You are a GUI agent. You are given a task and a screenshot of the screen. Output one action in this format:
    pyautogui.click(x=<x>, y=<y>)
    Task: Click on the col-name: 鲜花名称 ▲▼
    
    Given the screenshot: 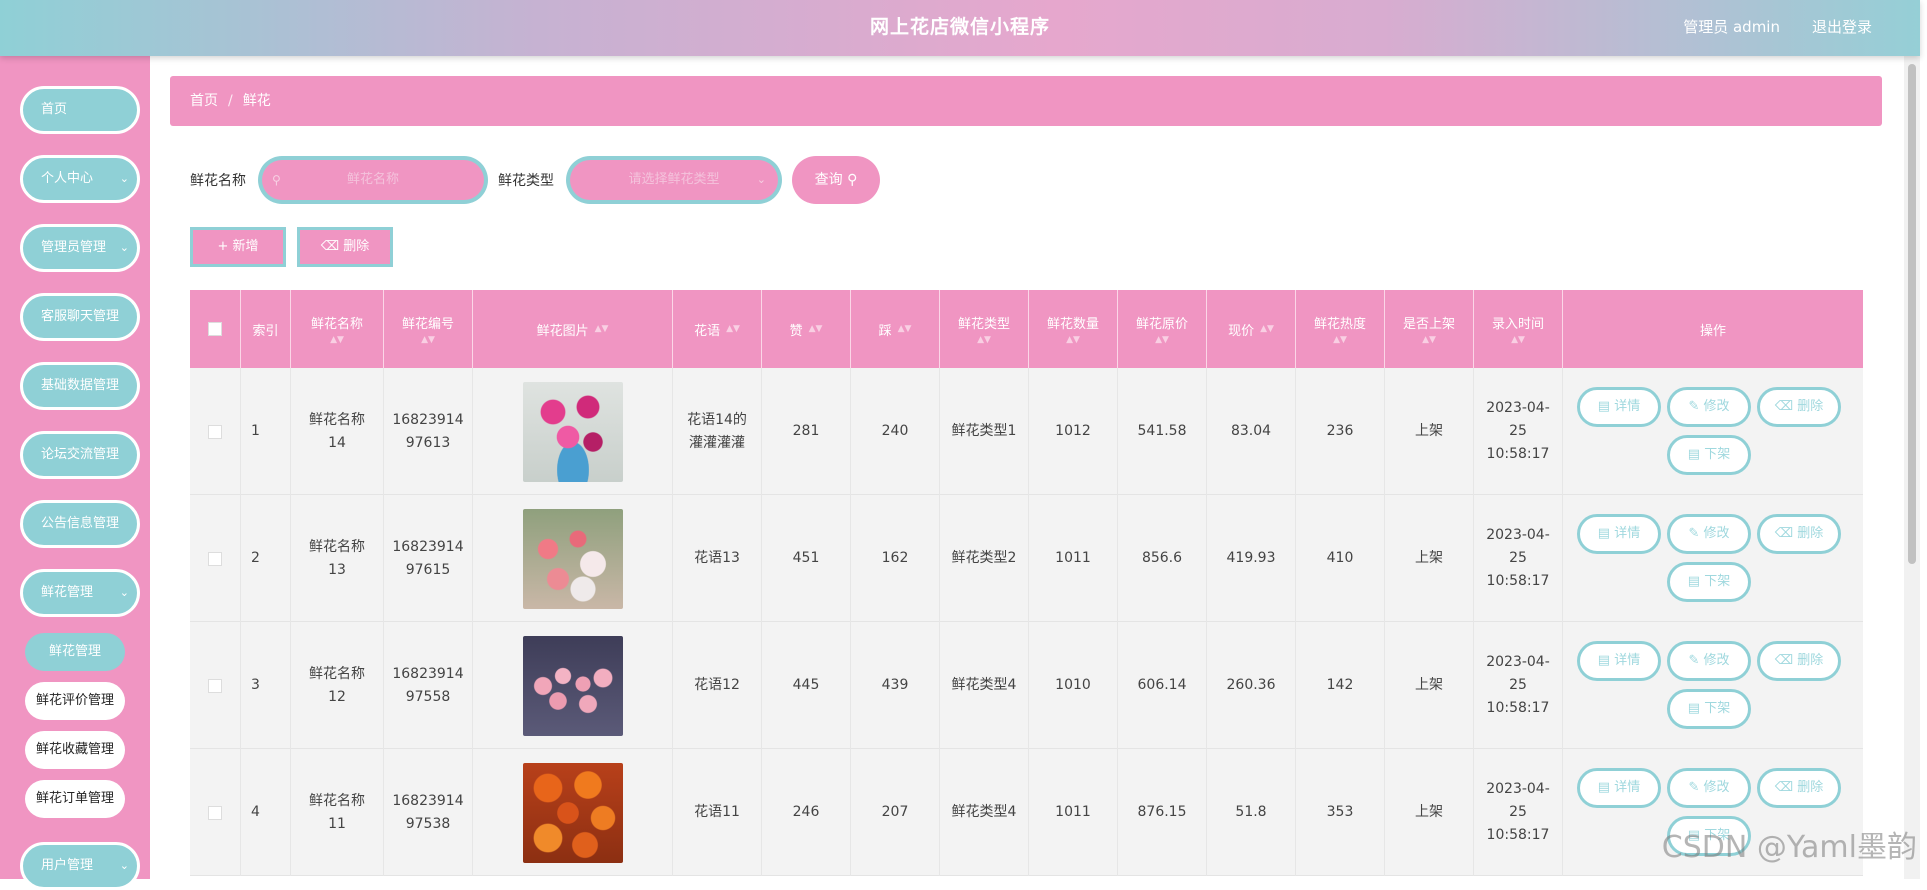 What is the action you would take?
    pyautogui.click(x=337, y=329)
    